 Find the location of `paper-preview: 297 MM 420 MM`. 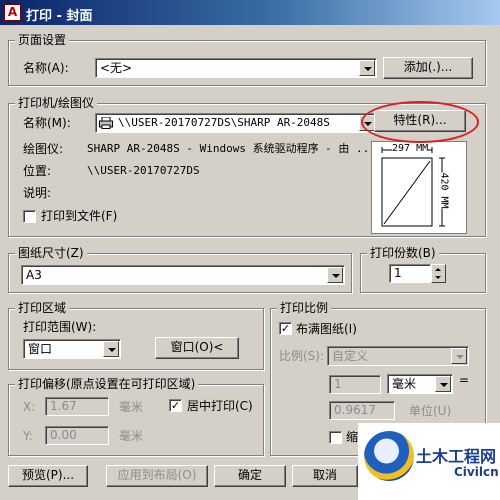

paper-preview: 297 MM 420 MM is located at coordinates (419, 187).